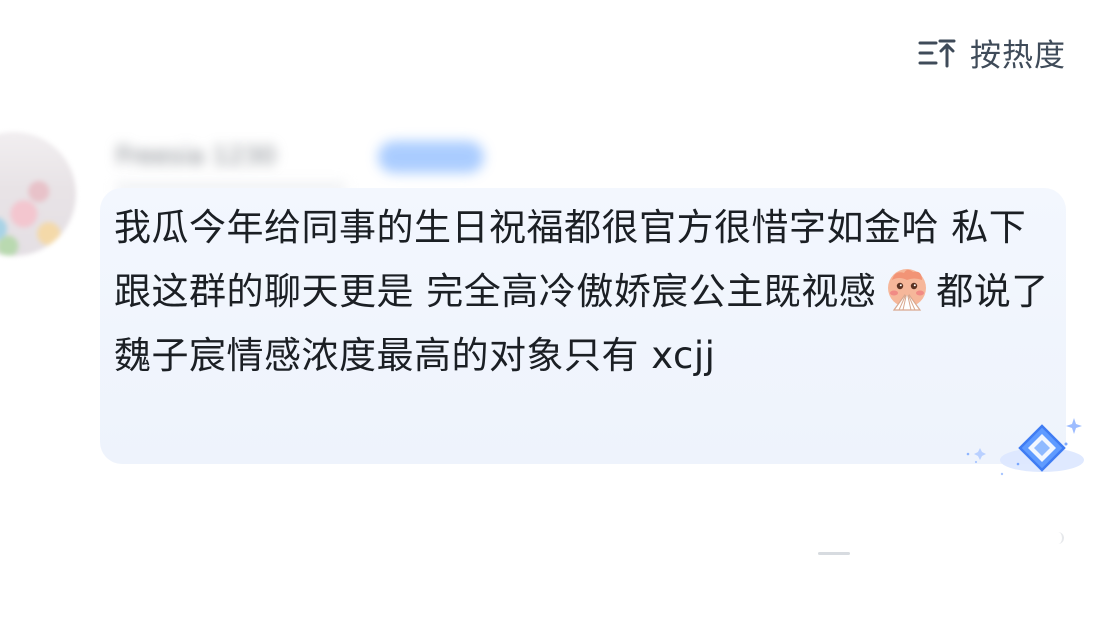  What do you see at coordinates (431, 157) in the screenshot?
I see `user-badge` at bounding box center [431, 157].